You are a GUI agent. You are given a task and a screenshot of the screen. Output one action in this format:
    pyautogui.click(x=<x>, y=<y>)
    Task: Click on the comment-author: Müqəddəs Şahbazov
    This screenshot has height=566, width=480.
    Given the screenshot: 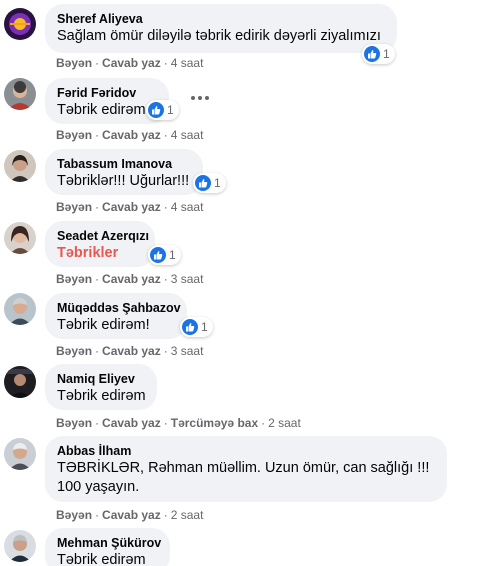 What is the action you would take?
    pyautogui.click(x=119, y=308)
    